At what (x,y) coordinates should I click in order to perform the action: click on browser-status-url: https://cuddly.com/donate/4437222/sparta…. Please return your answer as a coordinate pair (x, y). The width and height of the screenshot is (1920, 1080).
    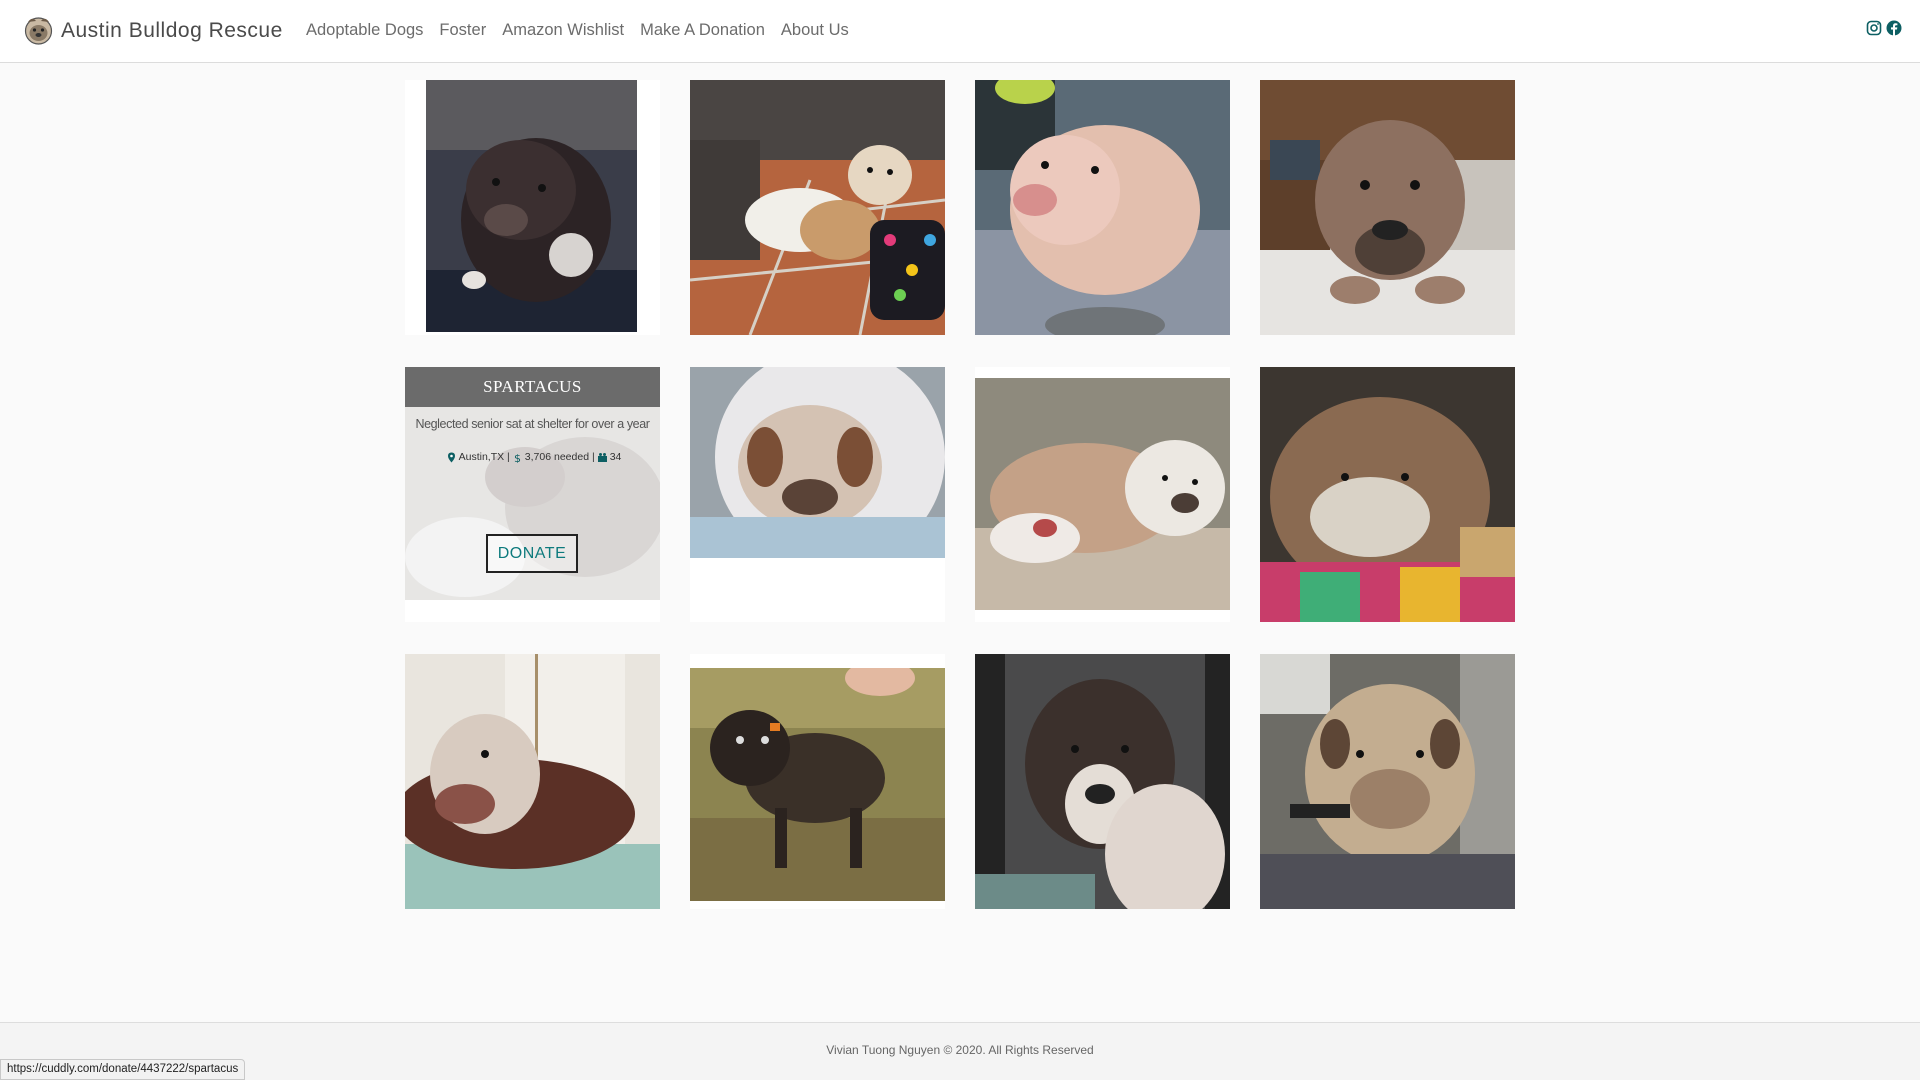
    Looking at the image, I should click on (123, 1069).